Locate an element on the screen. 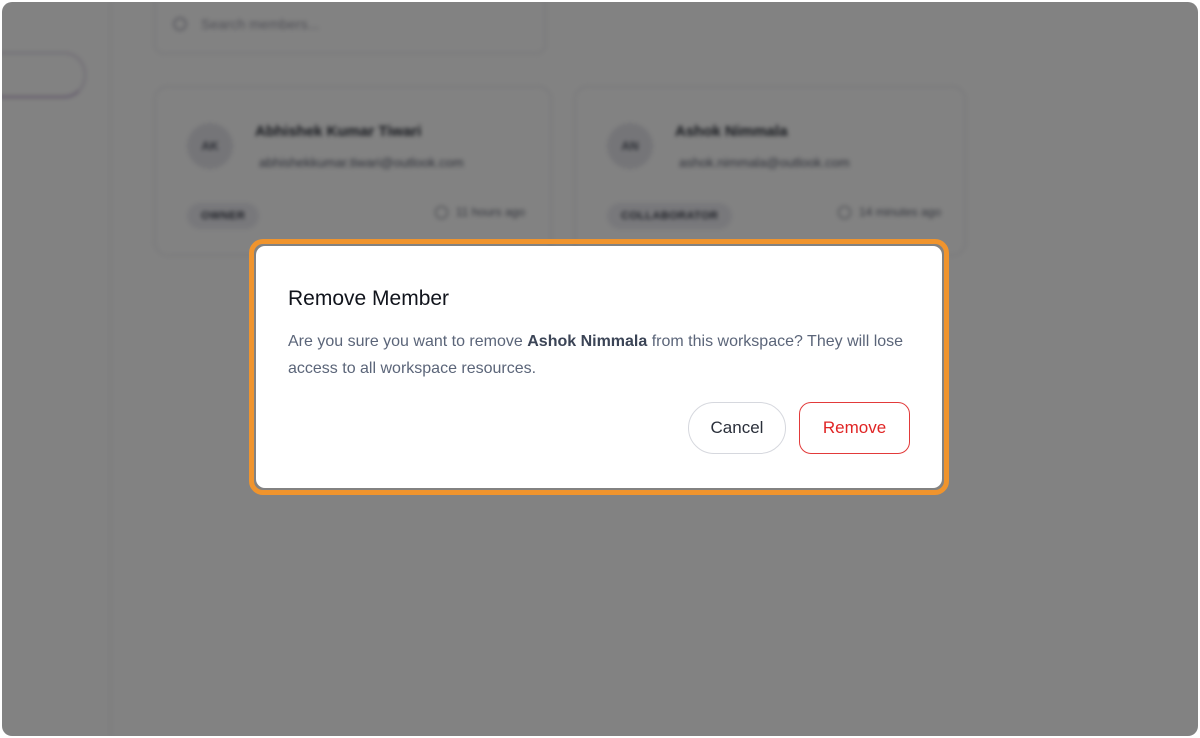 This screenshot has height=738, width=1200. dialog-title: Remove Member is located at coordinates (369, 298).